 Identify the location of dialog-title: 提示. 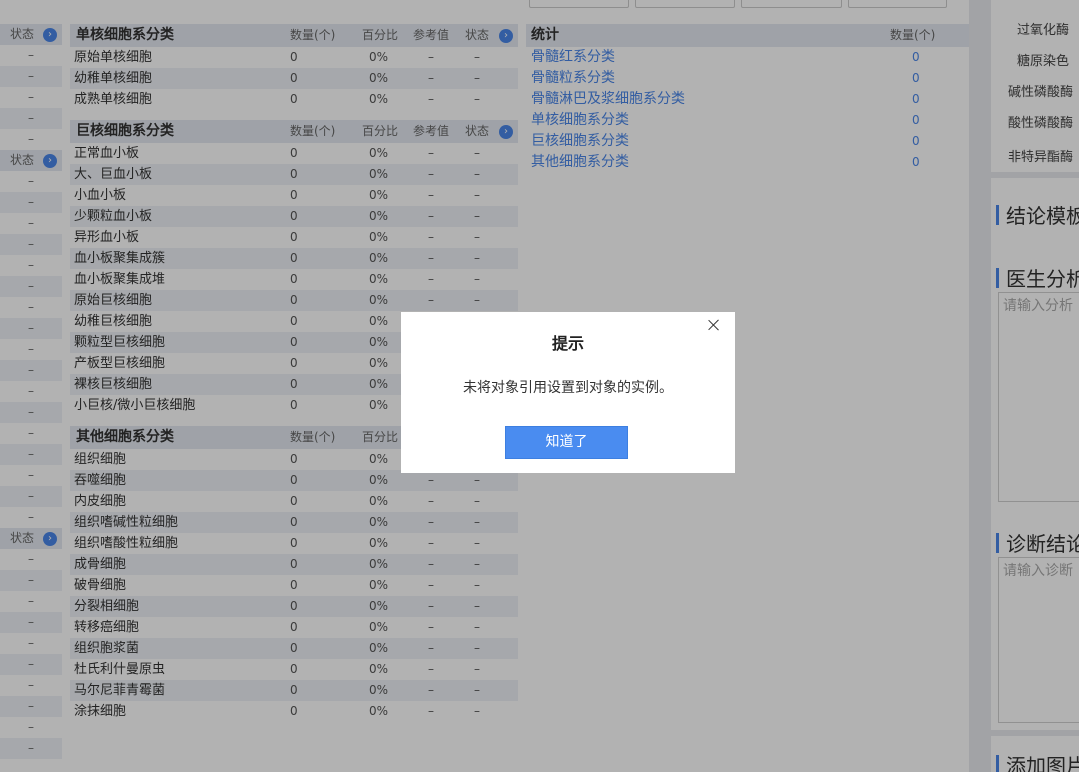
(567, 343).